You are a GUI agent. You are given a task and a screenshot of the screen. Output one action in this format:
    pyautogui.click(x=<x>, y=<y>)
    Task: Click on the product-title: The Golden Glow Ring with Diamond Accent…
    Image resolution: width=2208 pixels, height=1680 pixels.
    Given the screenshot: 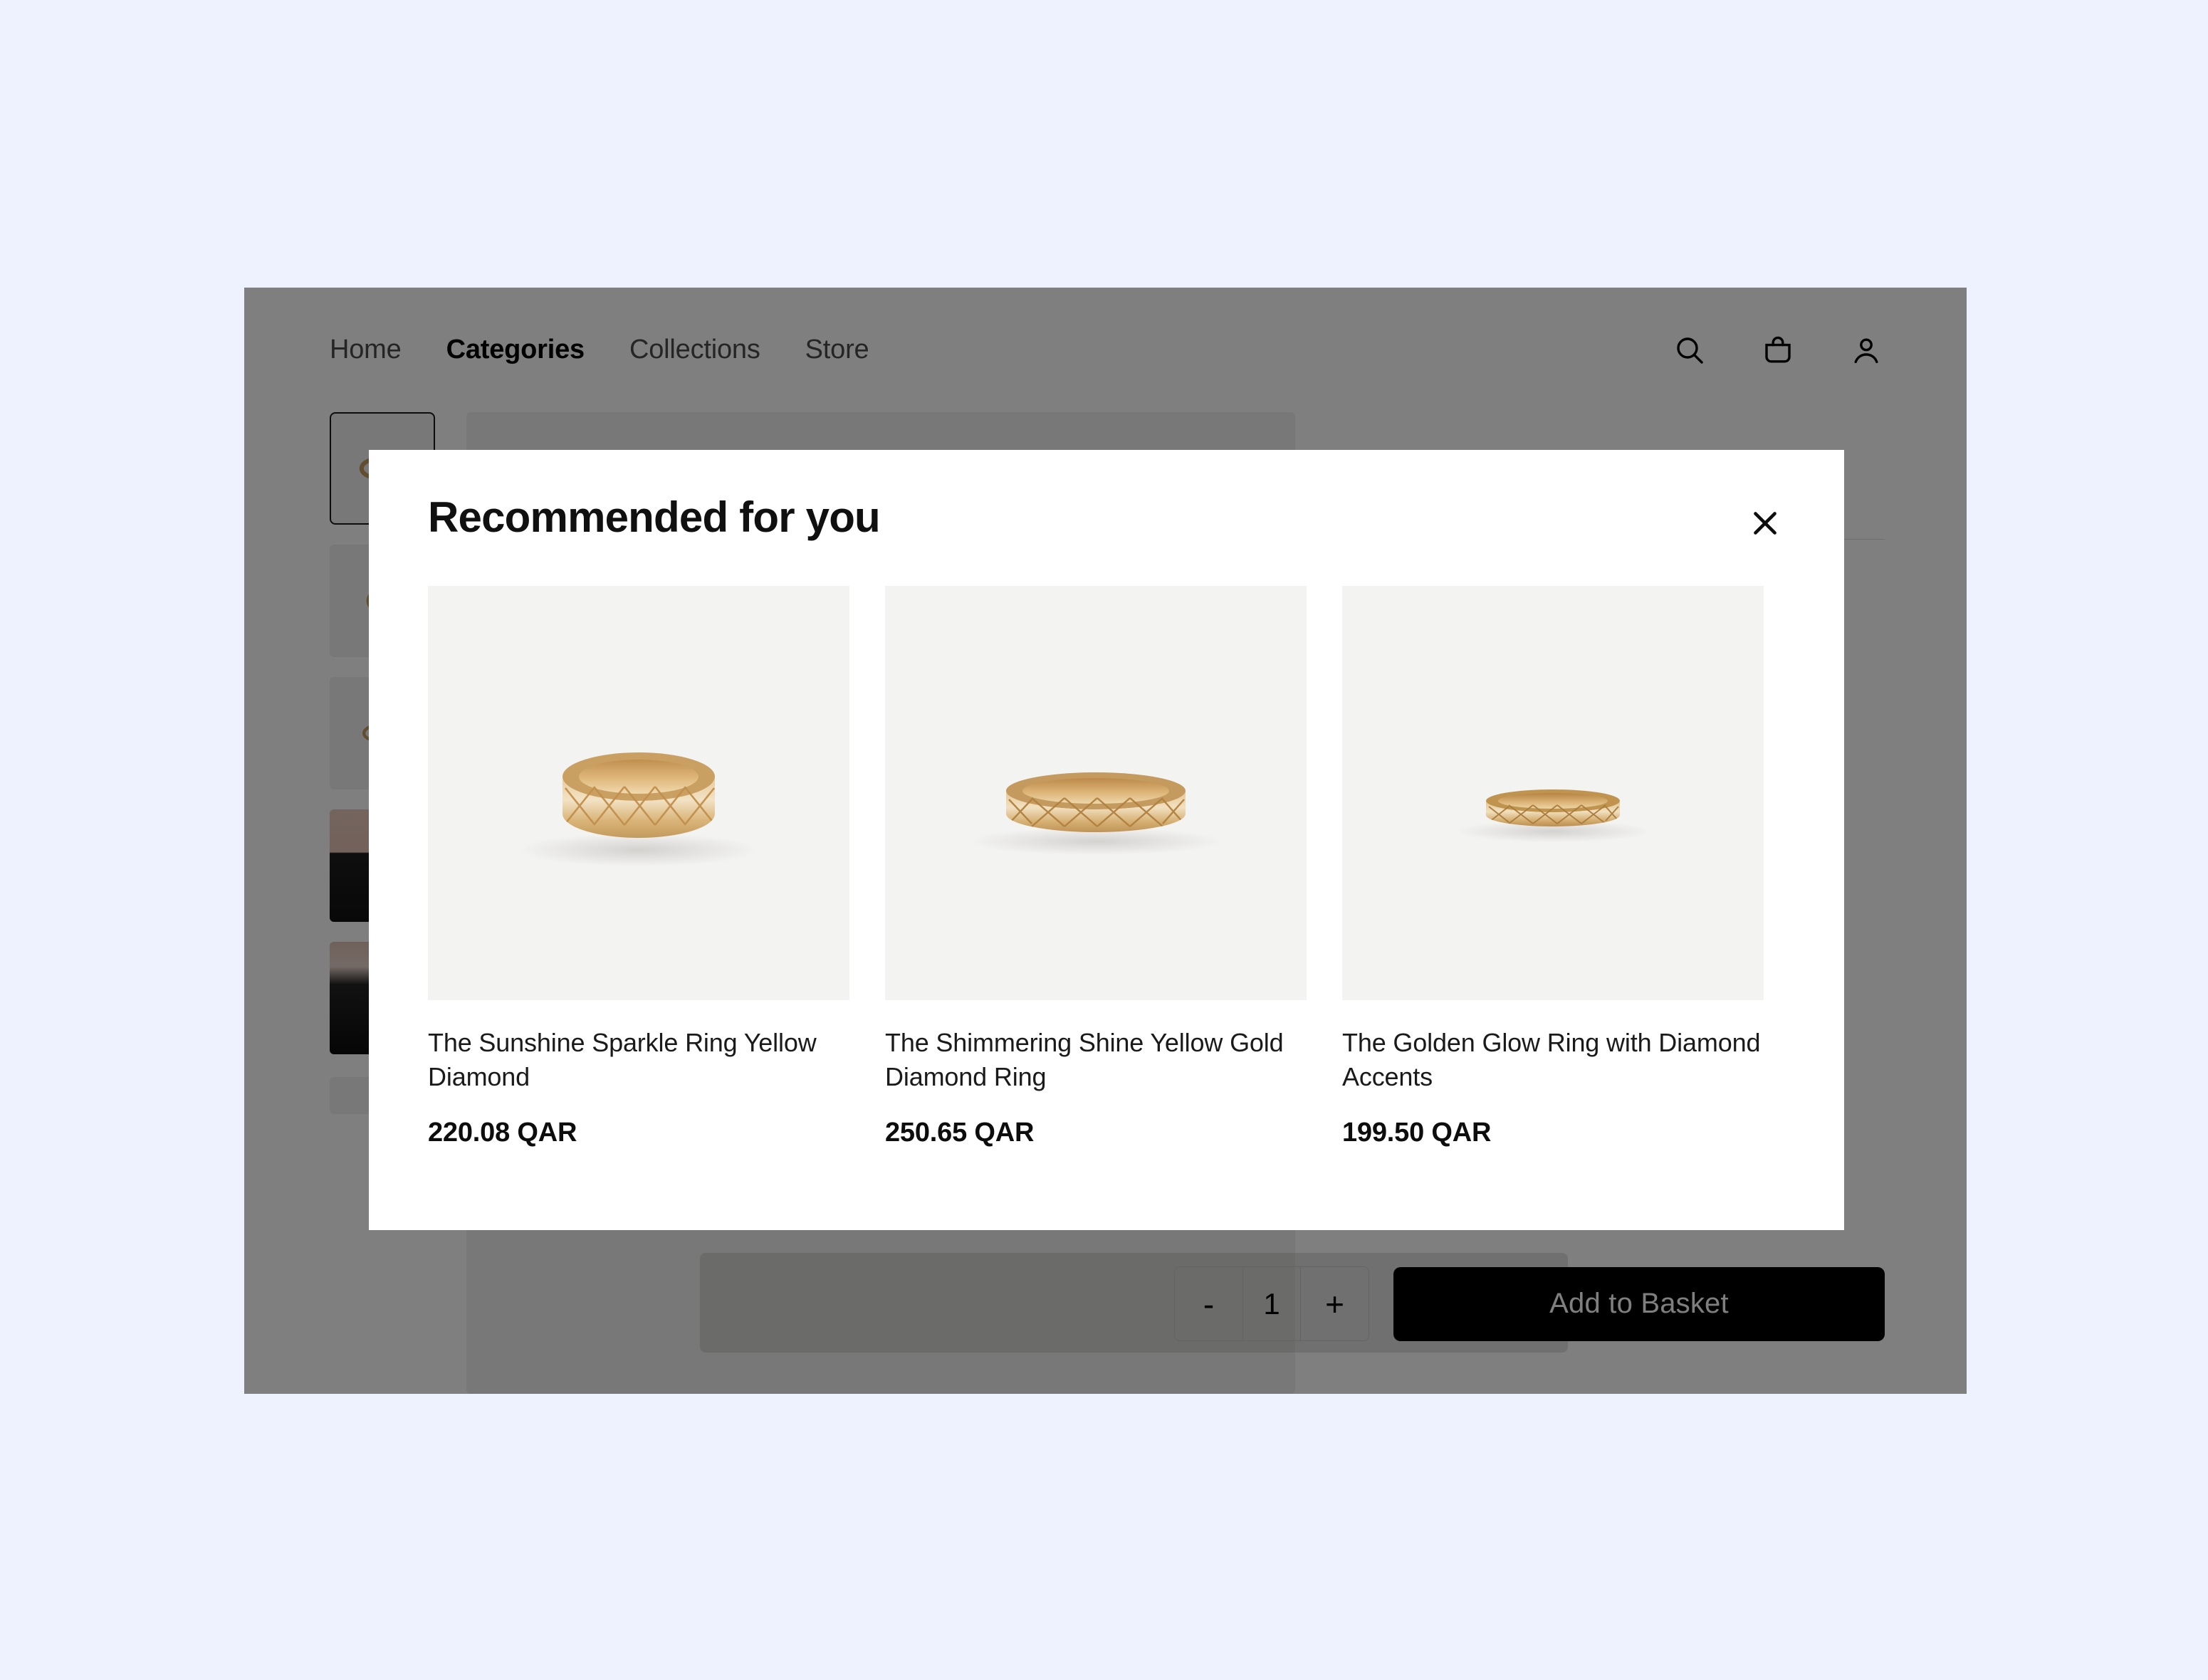 What is the action you would take?
    pyautogui.click(x=1552, y=1059)
    